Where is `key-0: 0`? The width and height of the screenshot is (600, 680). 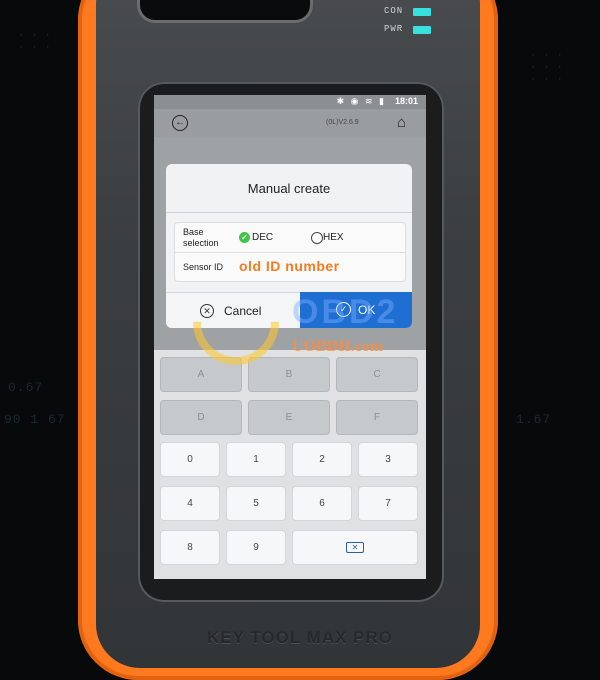
key-0: 0 is located at coordinates (190, 459).